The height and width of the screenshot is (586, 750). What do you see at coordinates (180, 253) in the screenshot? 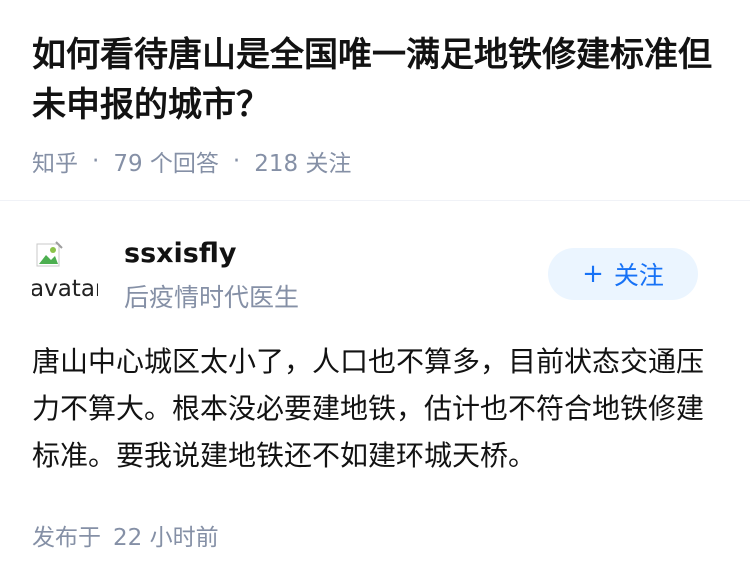
I see `author-name: ssxisfly` at bounding box center [180, 253].